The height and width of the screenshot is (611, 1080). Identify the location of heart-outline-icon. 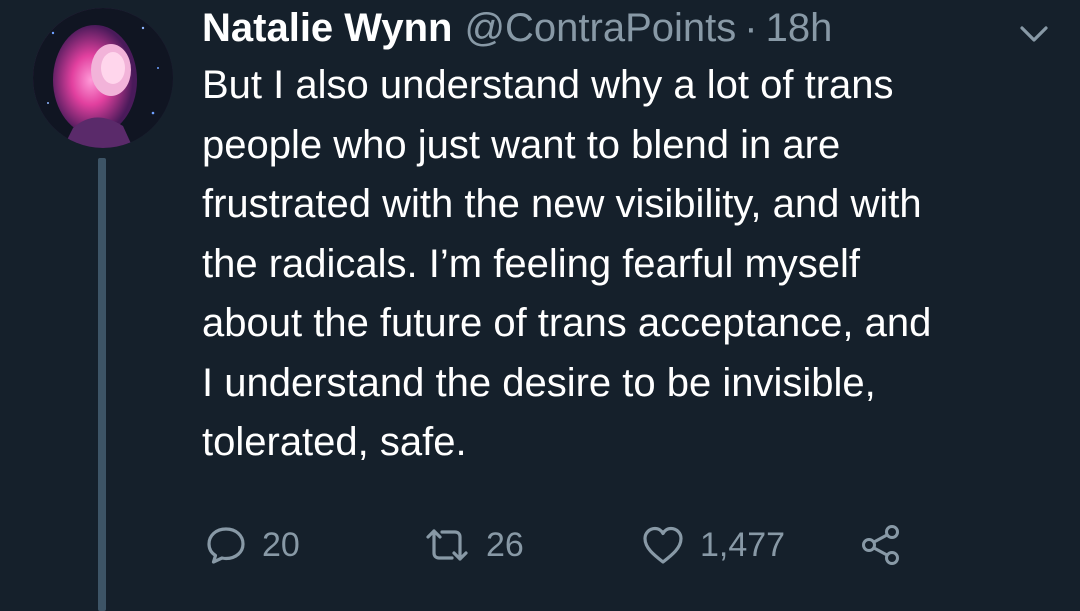
(663, 545).